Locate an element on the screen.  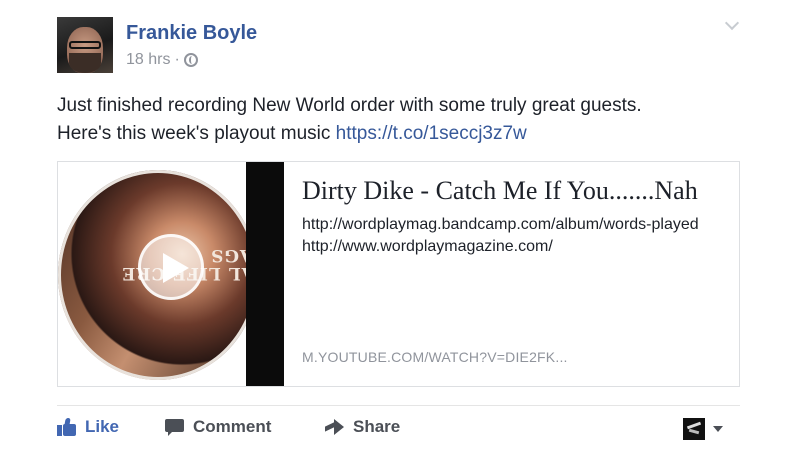
author-avatar is located at coordinates (85, 45).